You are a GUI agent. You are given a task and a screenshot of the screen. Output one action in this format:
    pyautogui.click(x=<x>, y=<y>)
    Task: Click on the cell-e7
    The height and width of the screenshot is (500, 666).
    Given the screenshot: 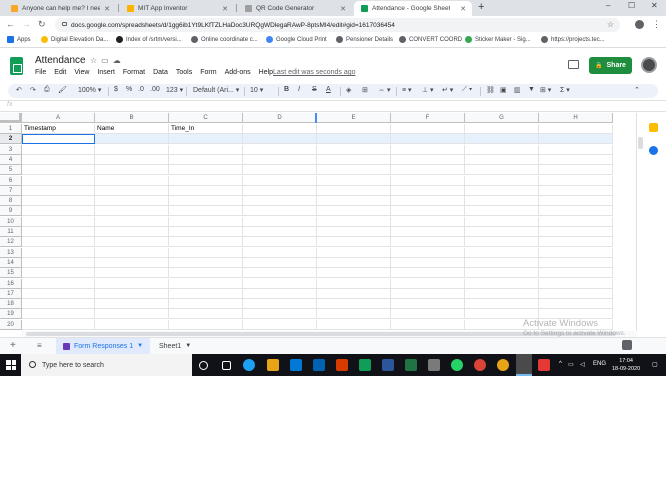 What is the action you would take?
    pyautogui.click(x=354, y=190)
    